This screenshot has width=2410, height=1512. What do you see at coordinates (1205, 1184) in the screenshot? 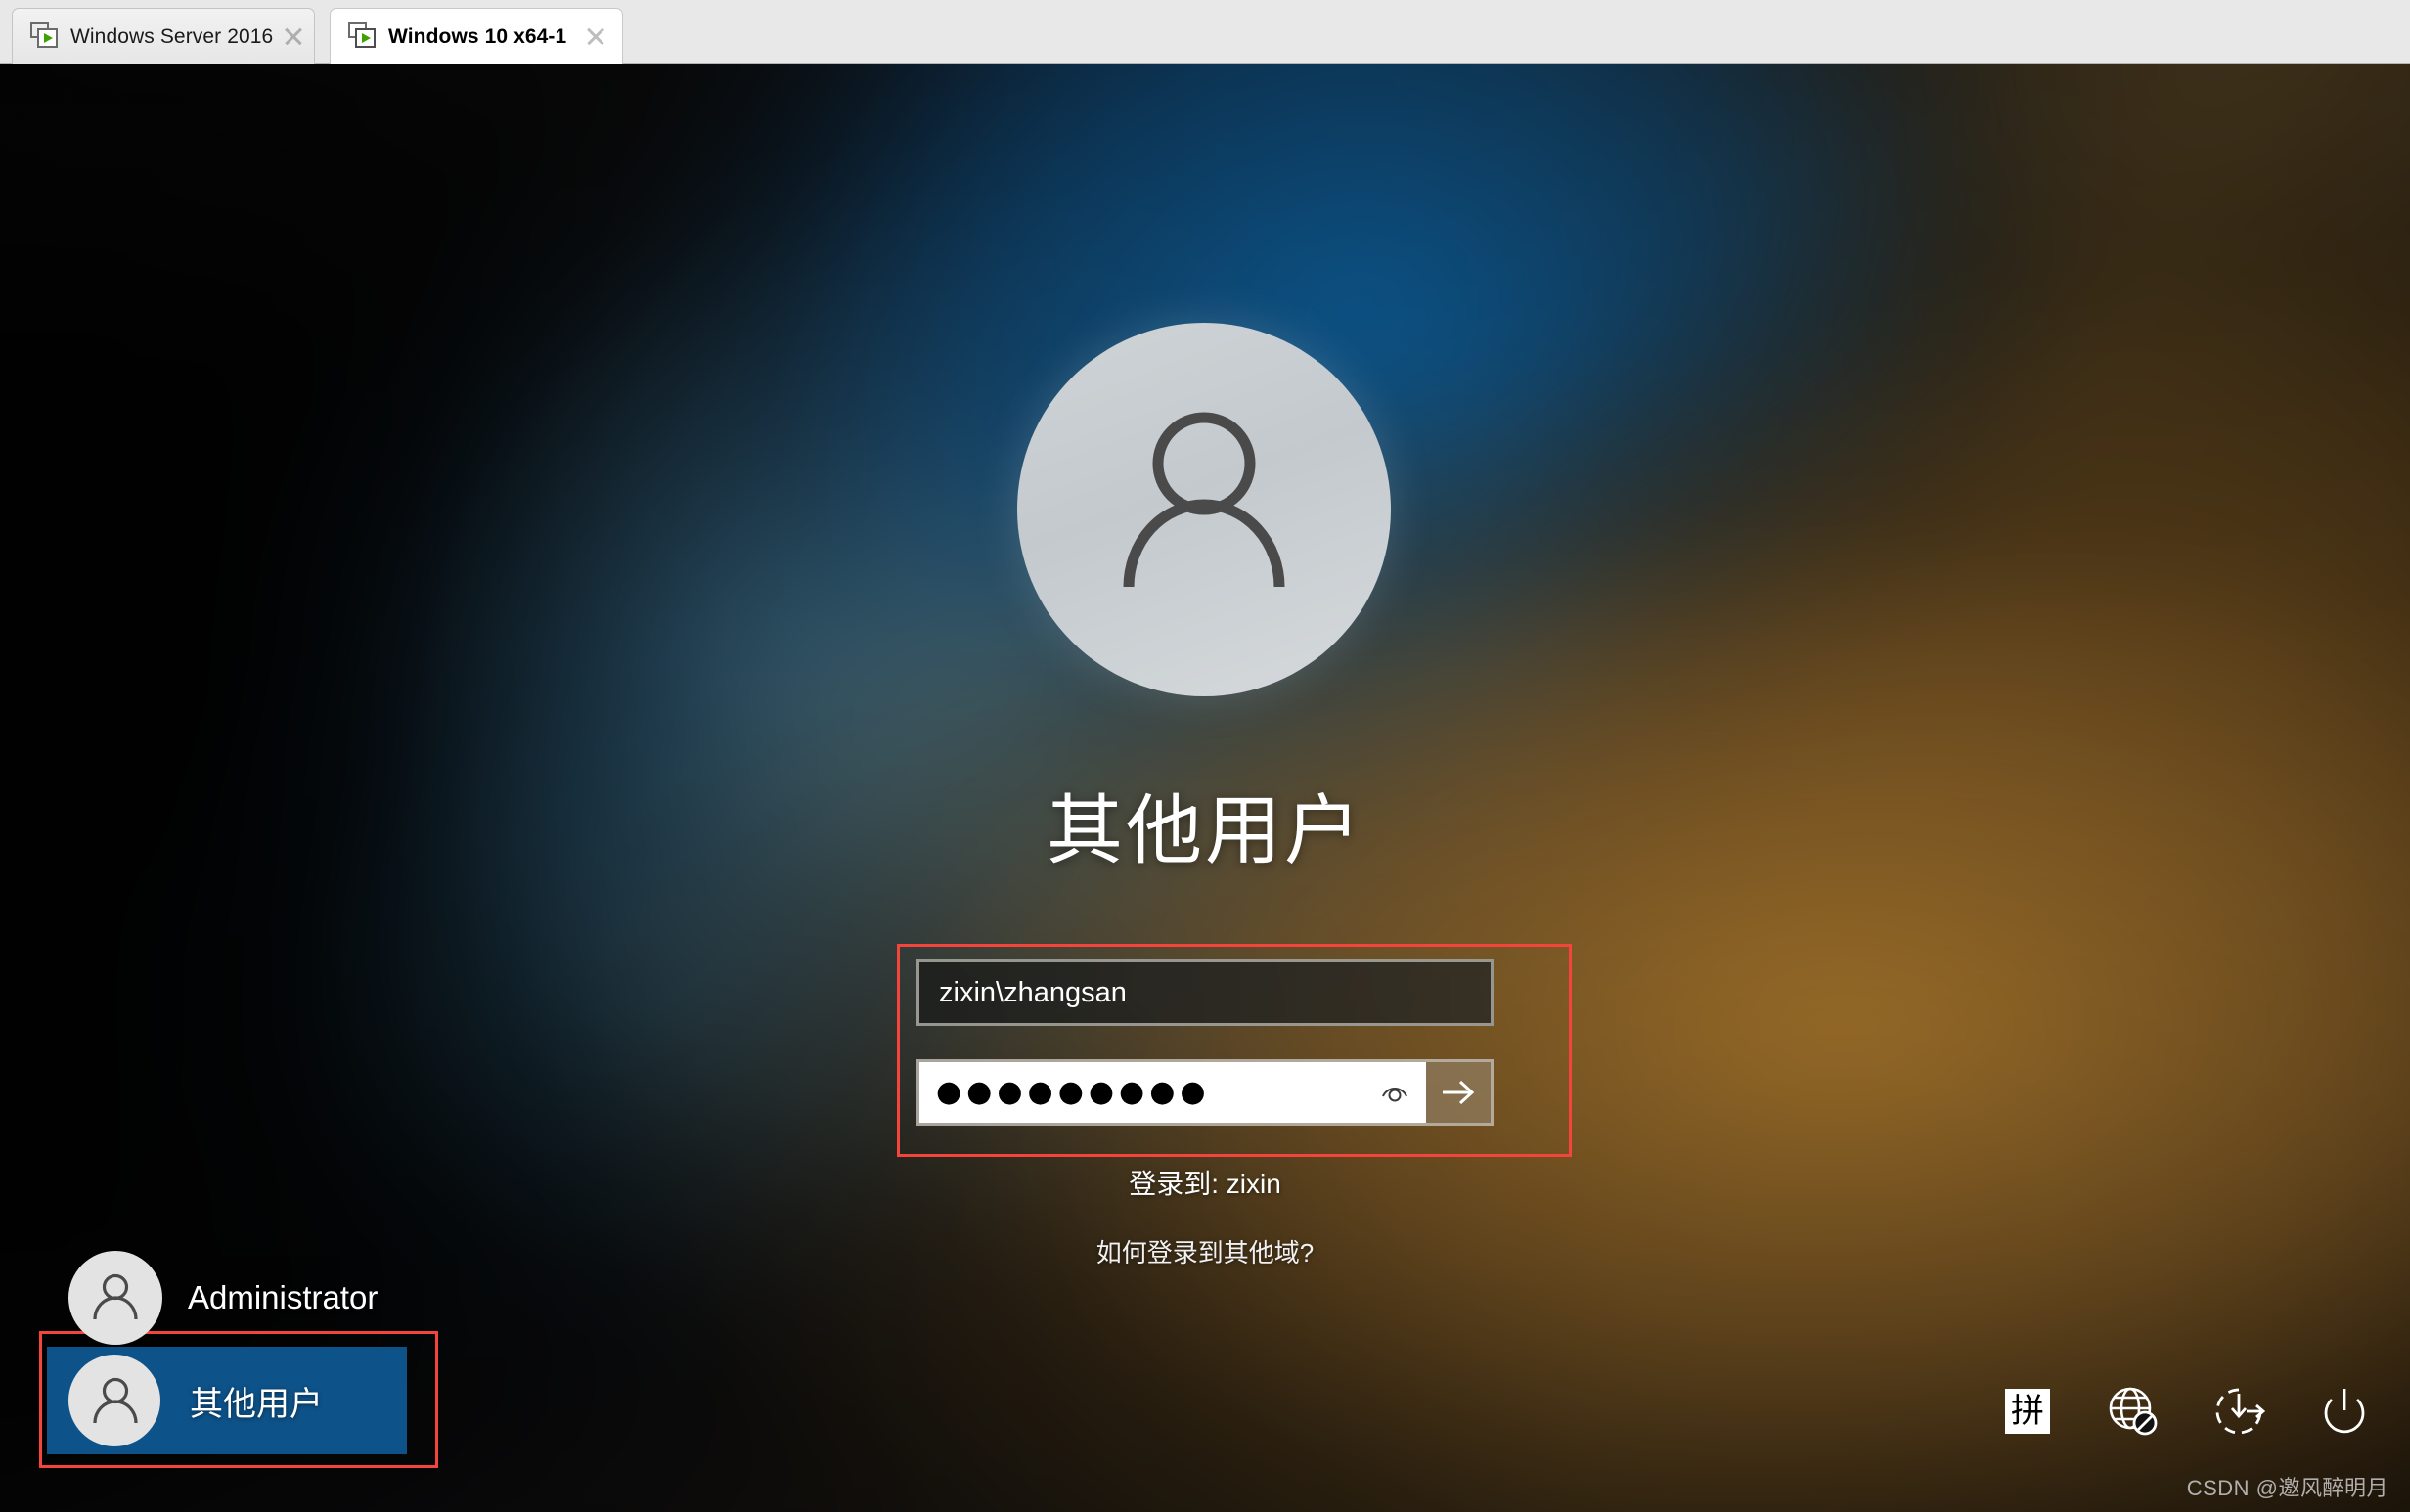
I see `signin-domain-label: 登录到: zixin` at bounding box center [1205, 1184].